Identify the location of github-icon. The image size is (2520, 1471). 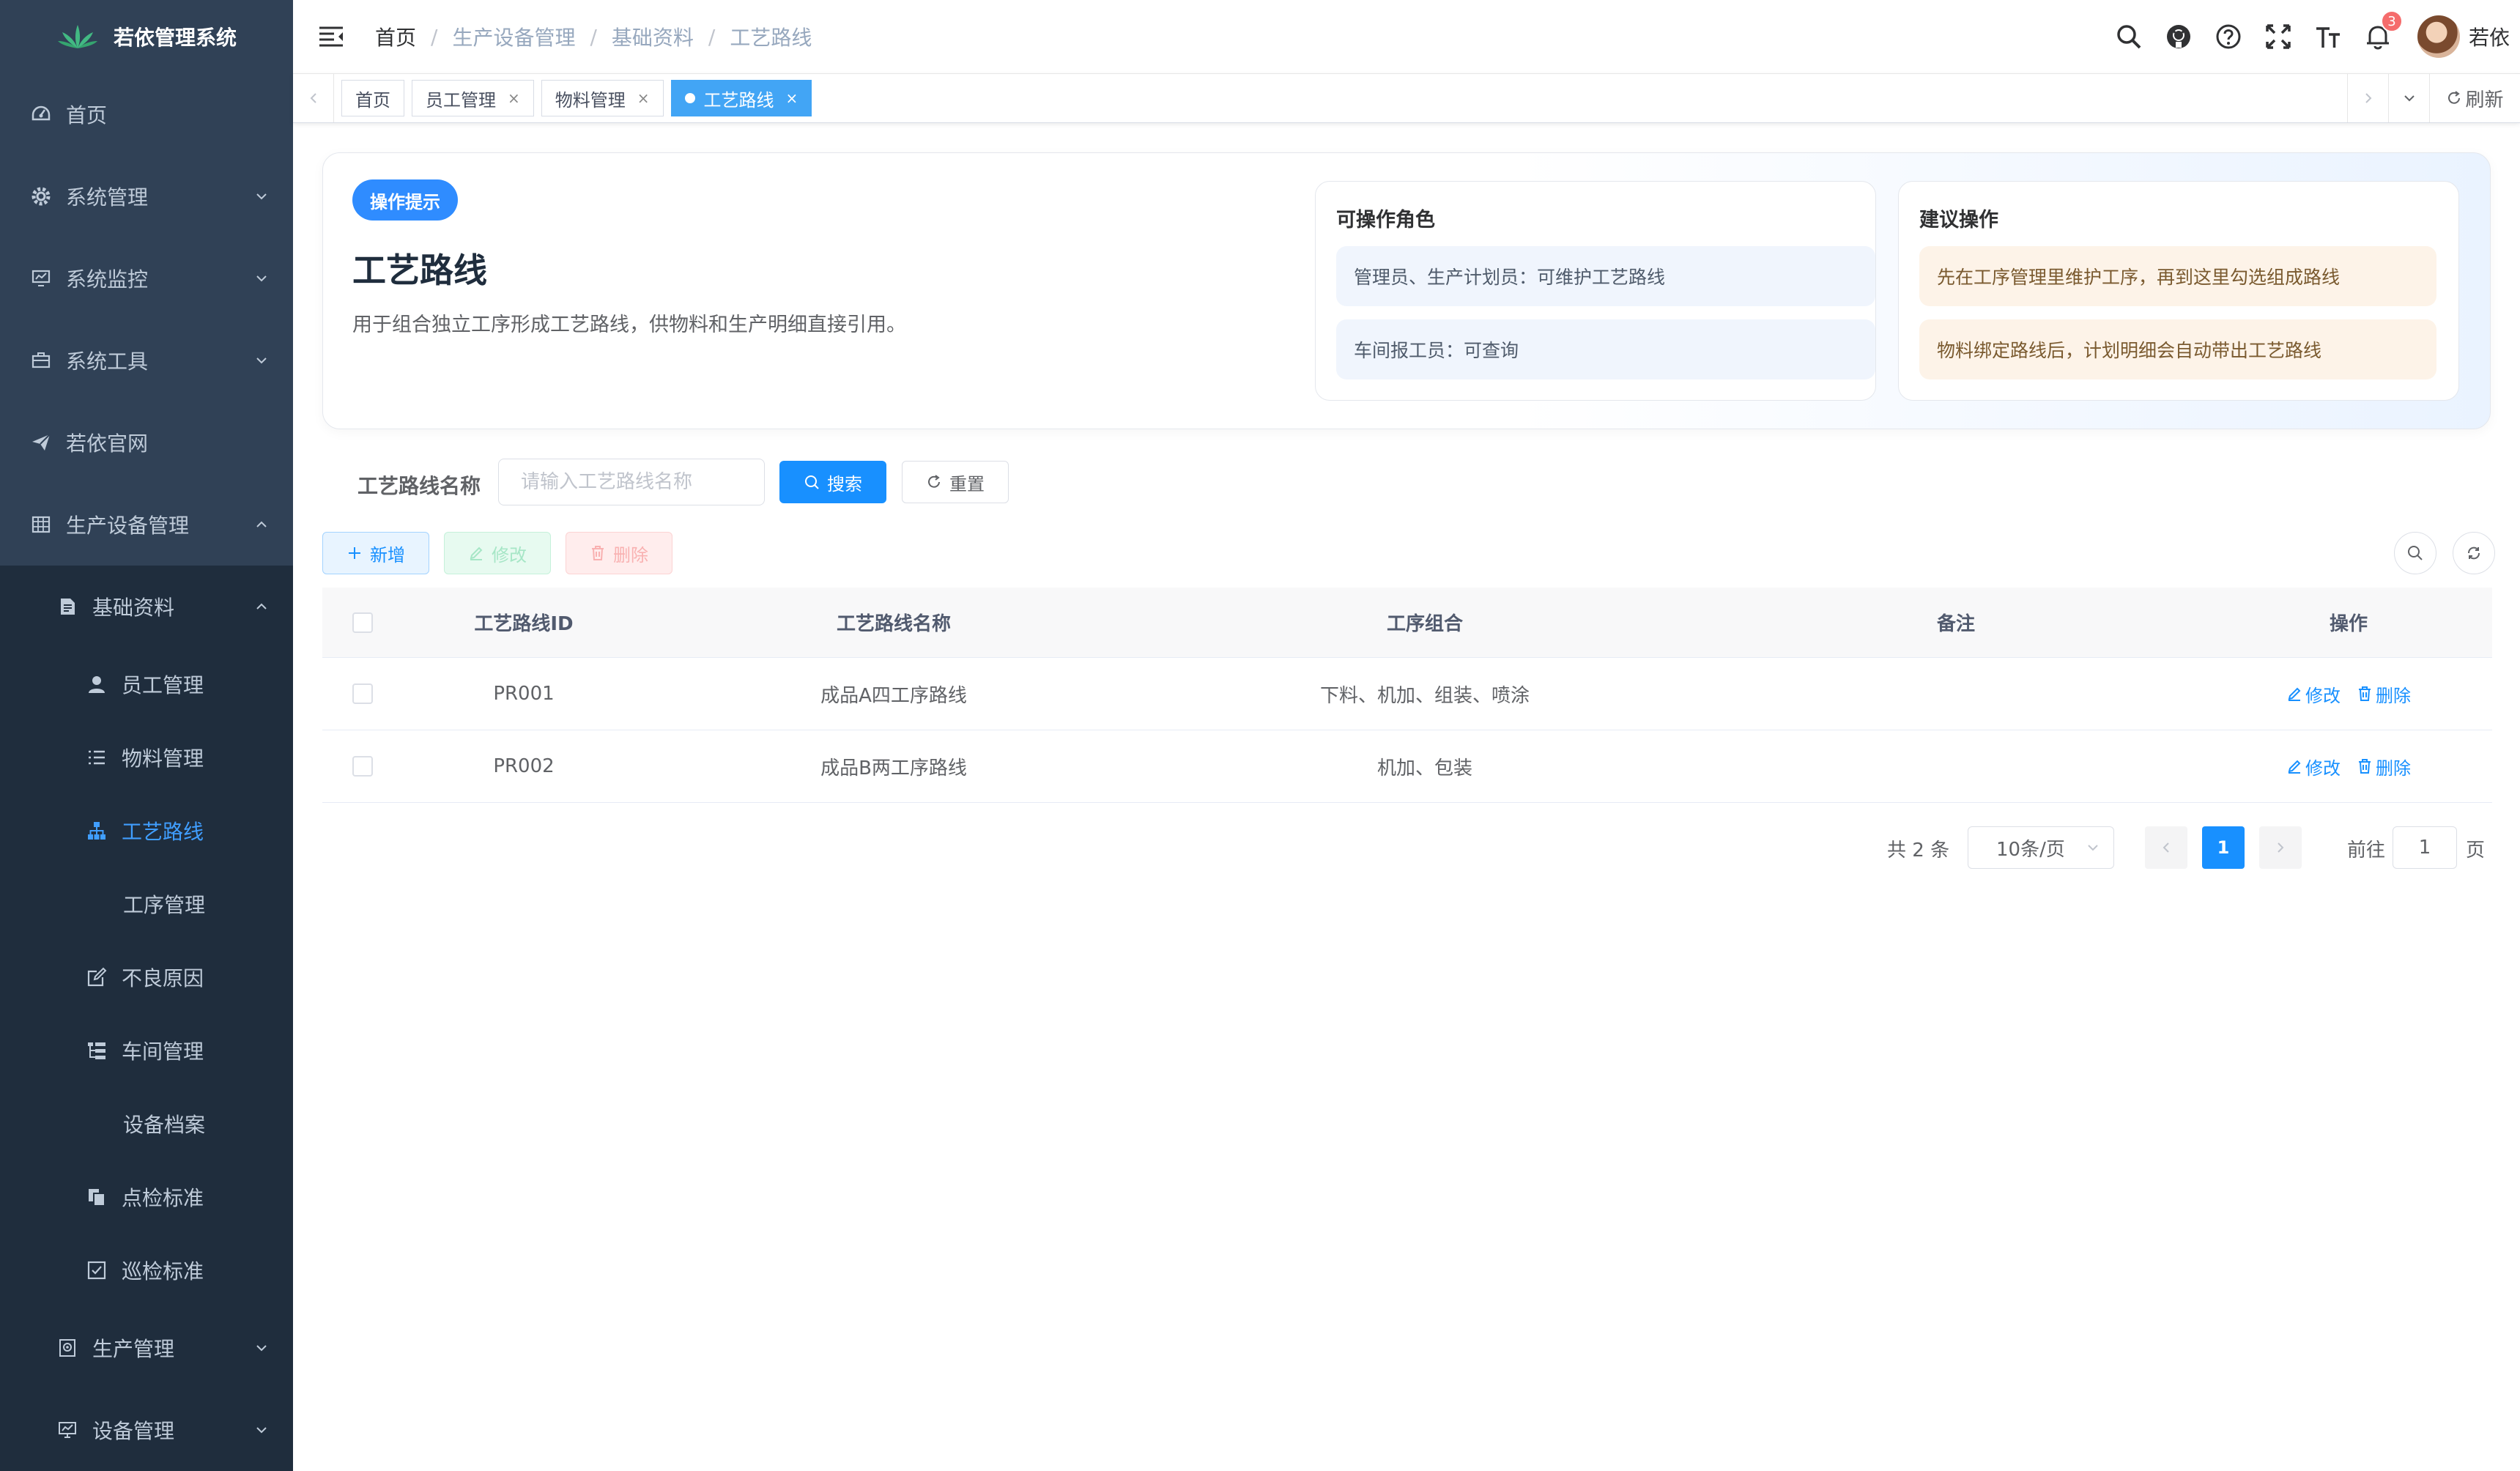
(2178, 36).